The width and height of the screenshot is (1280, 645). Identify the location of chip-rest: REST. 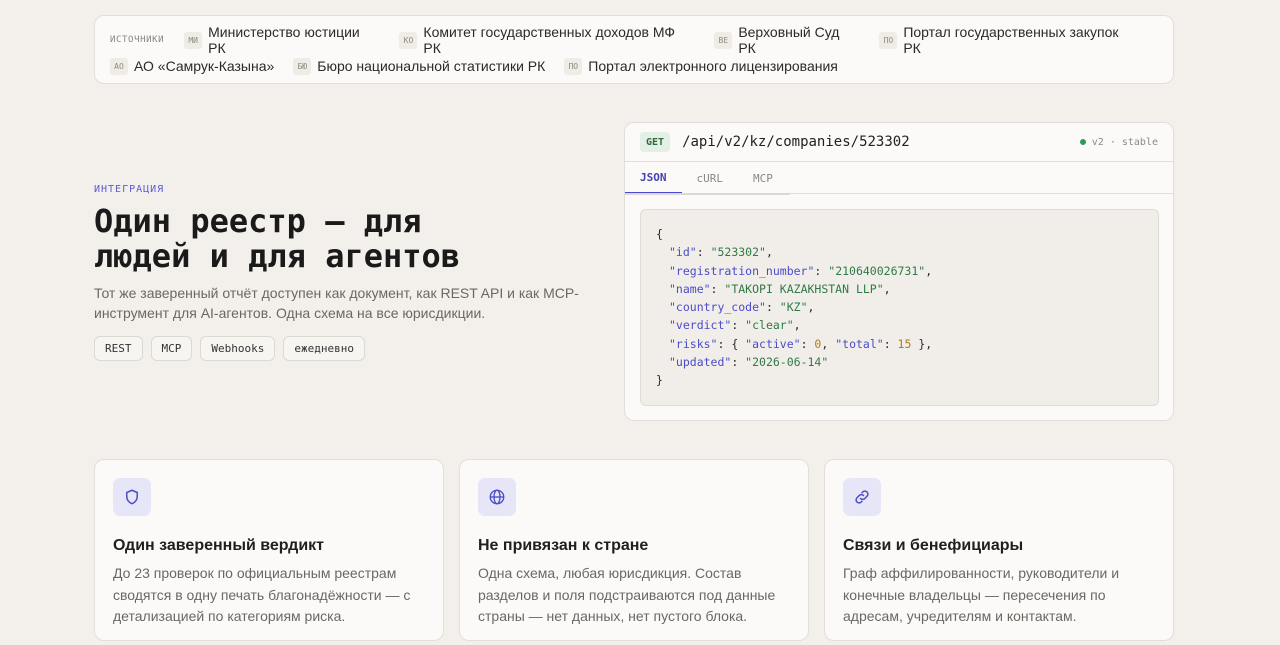
(118, 348).